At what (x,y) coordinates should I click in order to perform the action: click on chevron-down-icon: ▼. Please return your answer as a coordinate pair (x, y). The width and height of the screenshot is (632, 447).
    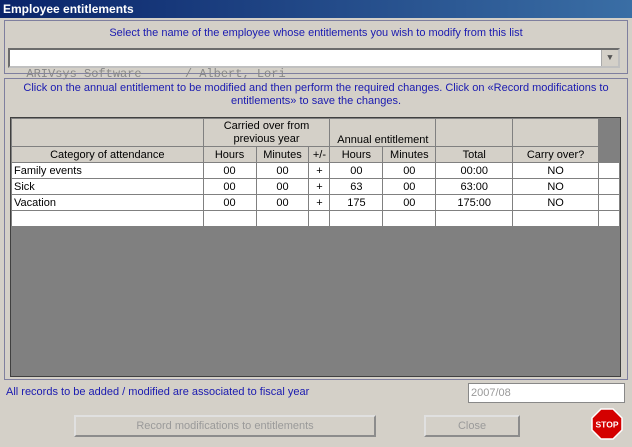
    Looking at the image, I should click on (609, 58).